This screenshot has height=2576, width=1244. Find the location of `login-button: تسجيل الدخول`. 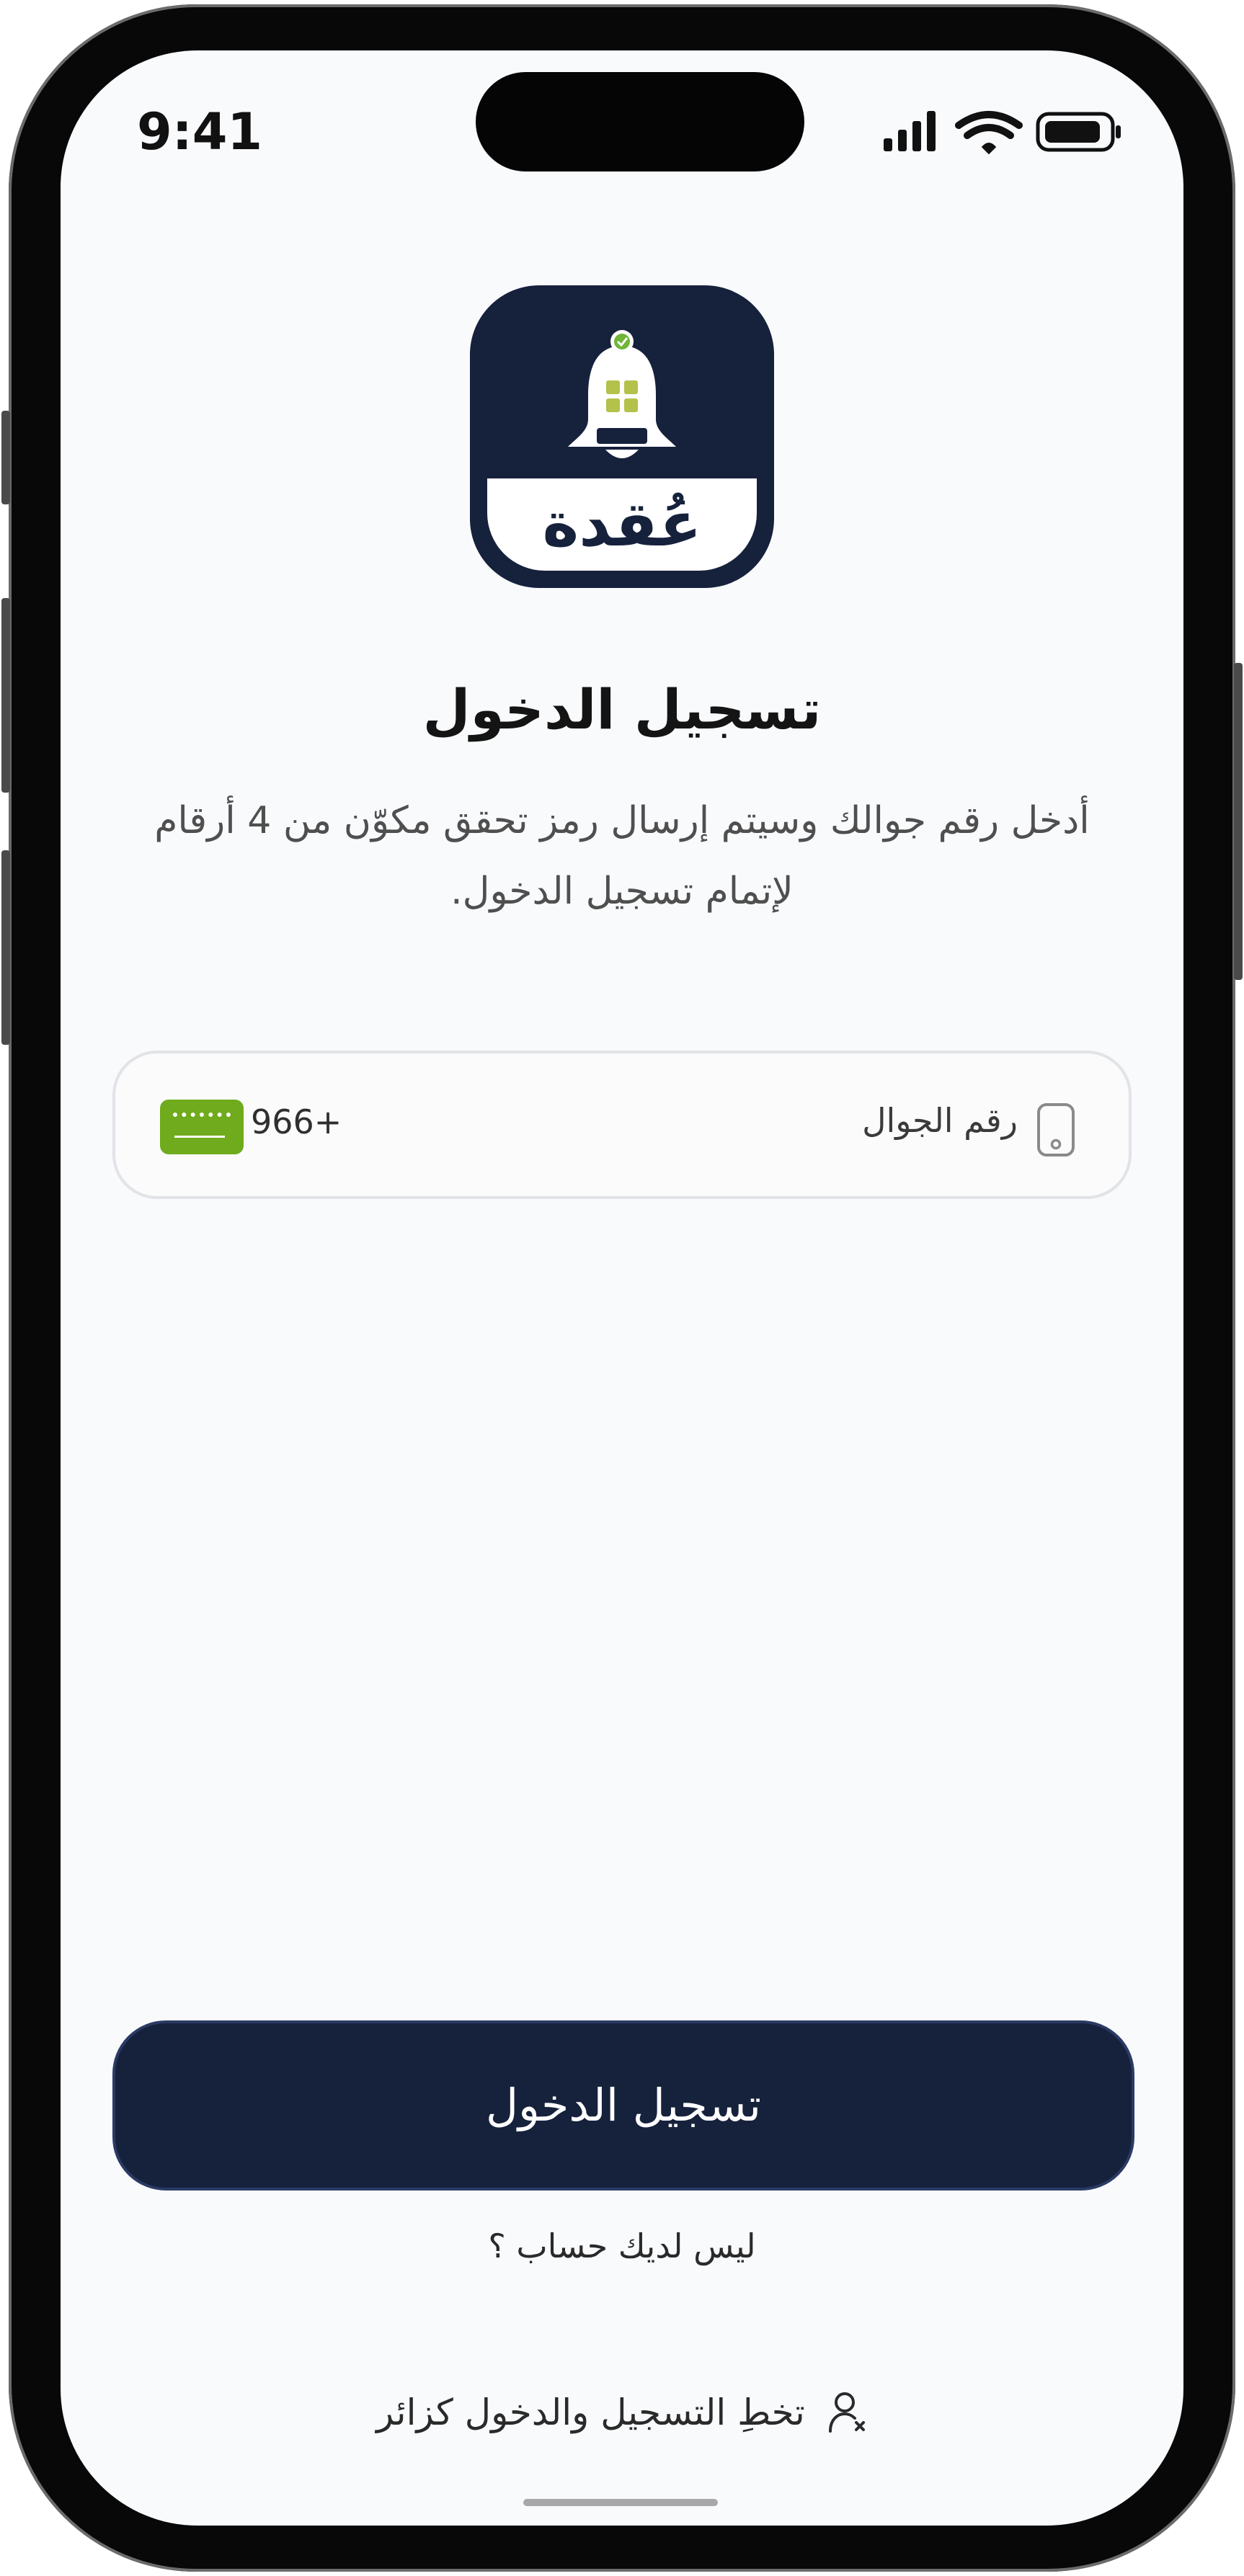

login-button: تسجيل الدخول is located at coordinates (623, 2105).